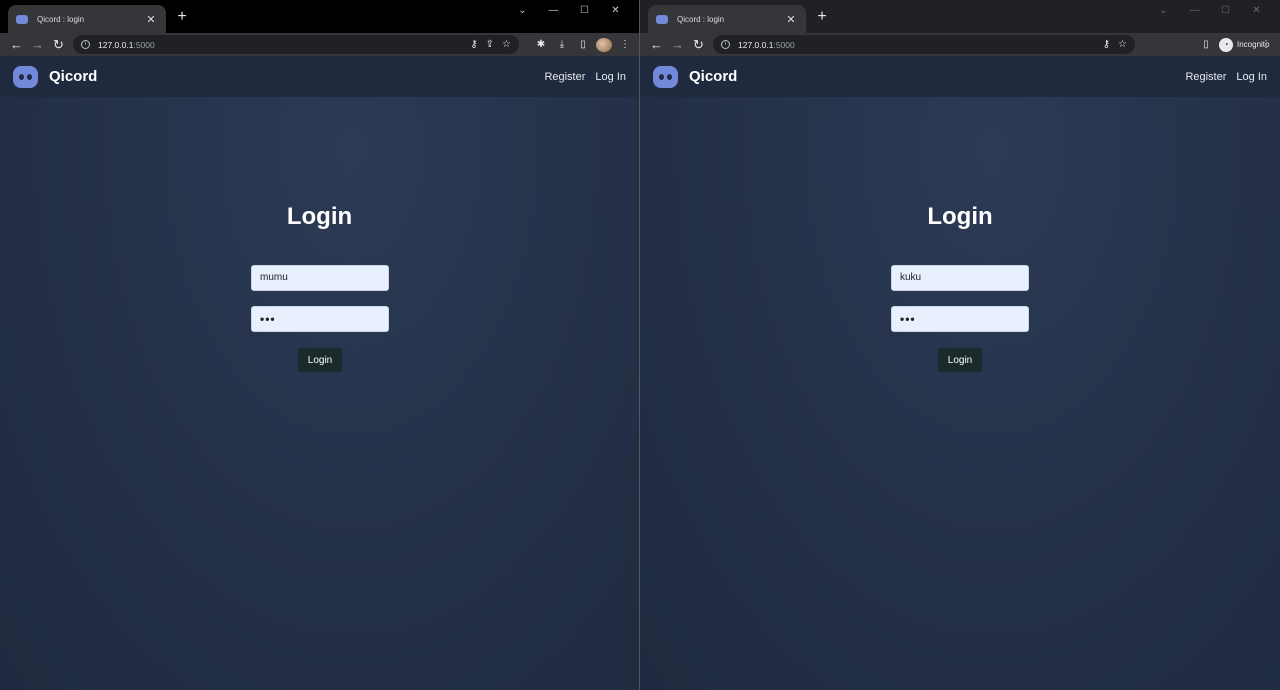 The width and height of the screenshot is (1280, 690). I want to click on share-icon: ⇪, so click(490, 44).